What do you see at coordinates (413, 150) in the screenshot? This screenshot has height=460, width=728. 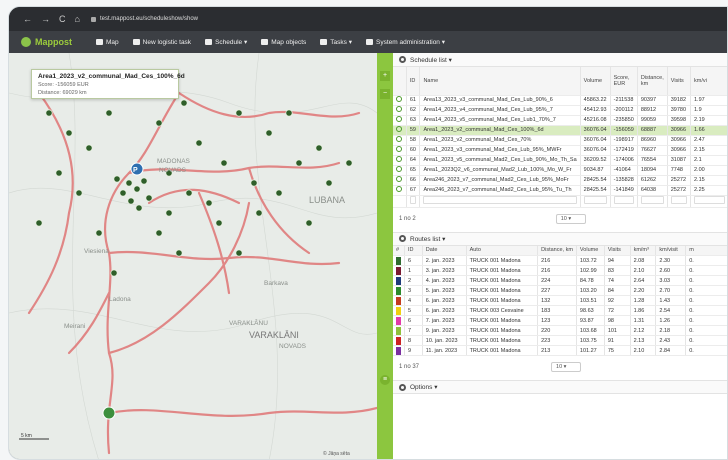 I see `table-cell: 60` at bounding box center [413, 150].